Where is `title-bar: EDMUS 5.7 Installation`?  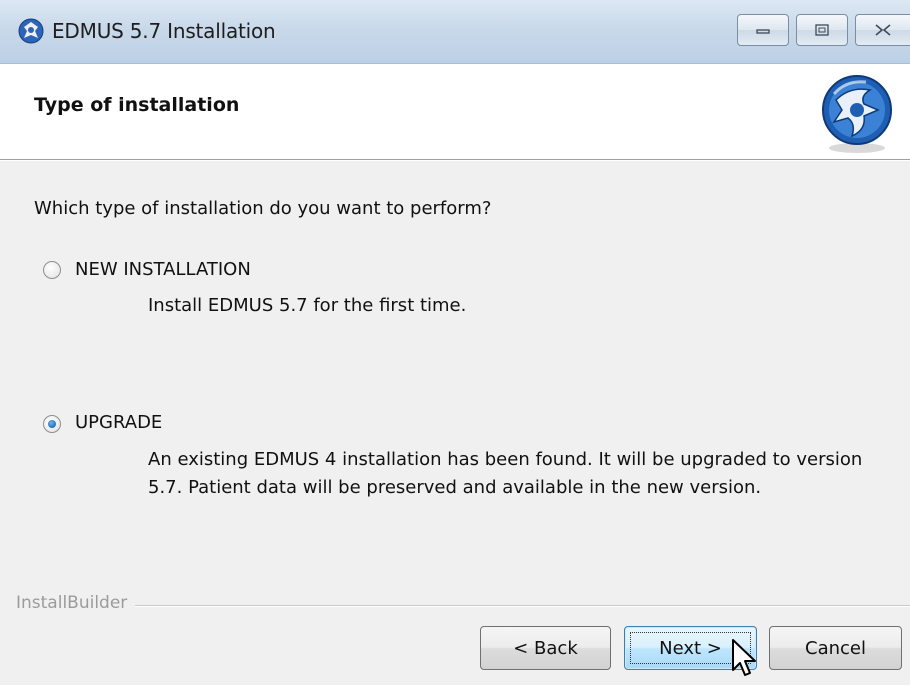 title-bar: EDMUS 5.7 Installation is located at coordinates (455, 32).